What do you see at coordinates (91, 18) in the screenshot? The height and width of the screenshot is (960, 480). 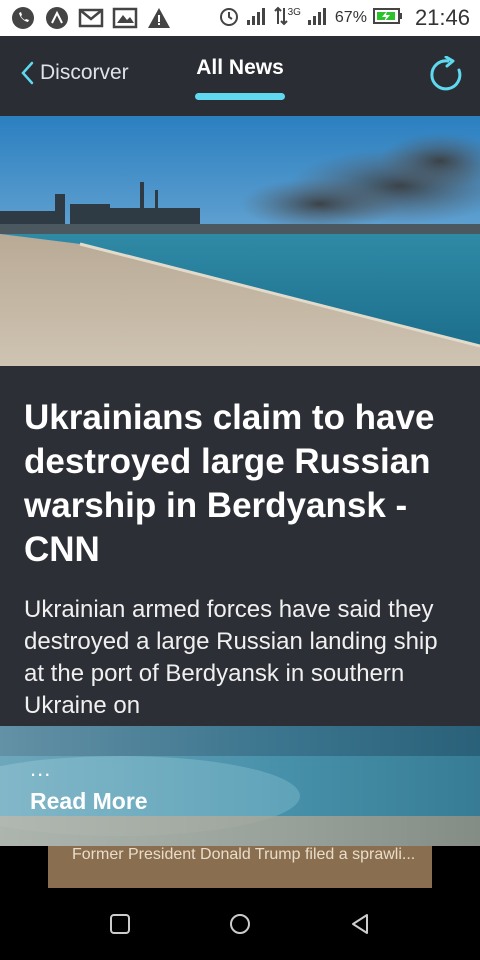 I see `gmail-icon` at bounding box center [91, 18].